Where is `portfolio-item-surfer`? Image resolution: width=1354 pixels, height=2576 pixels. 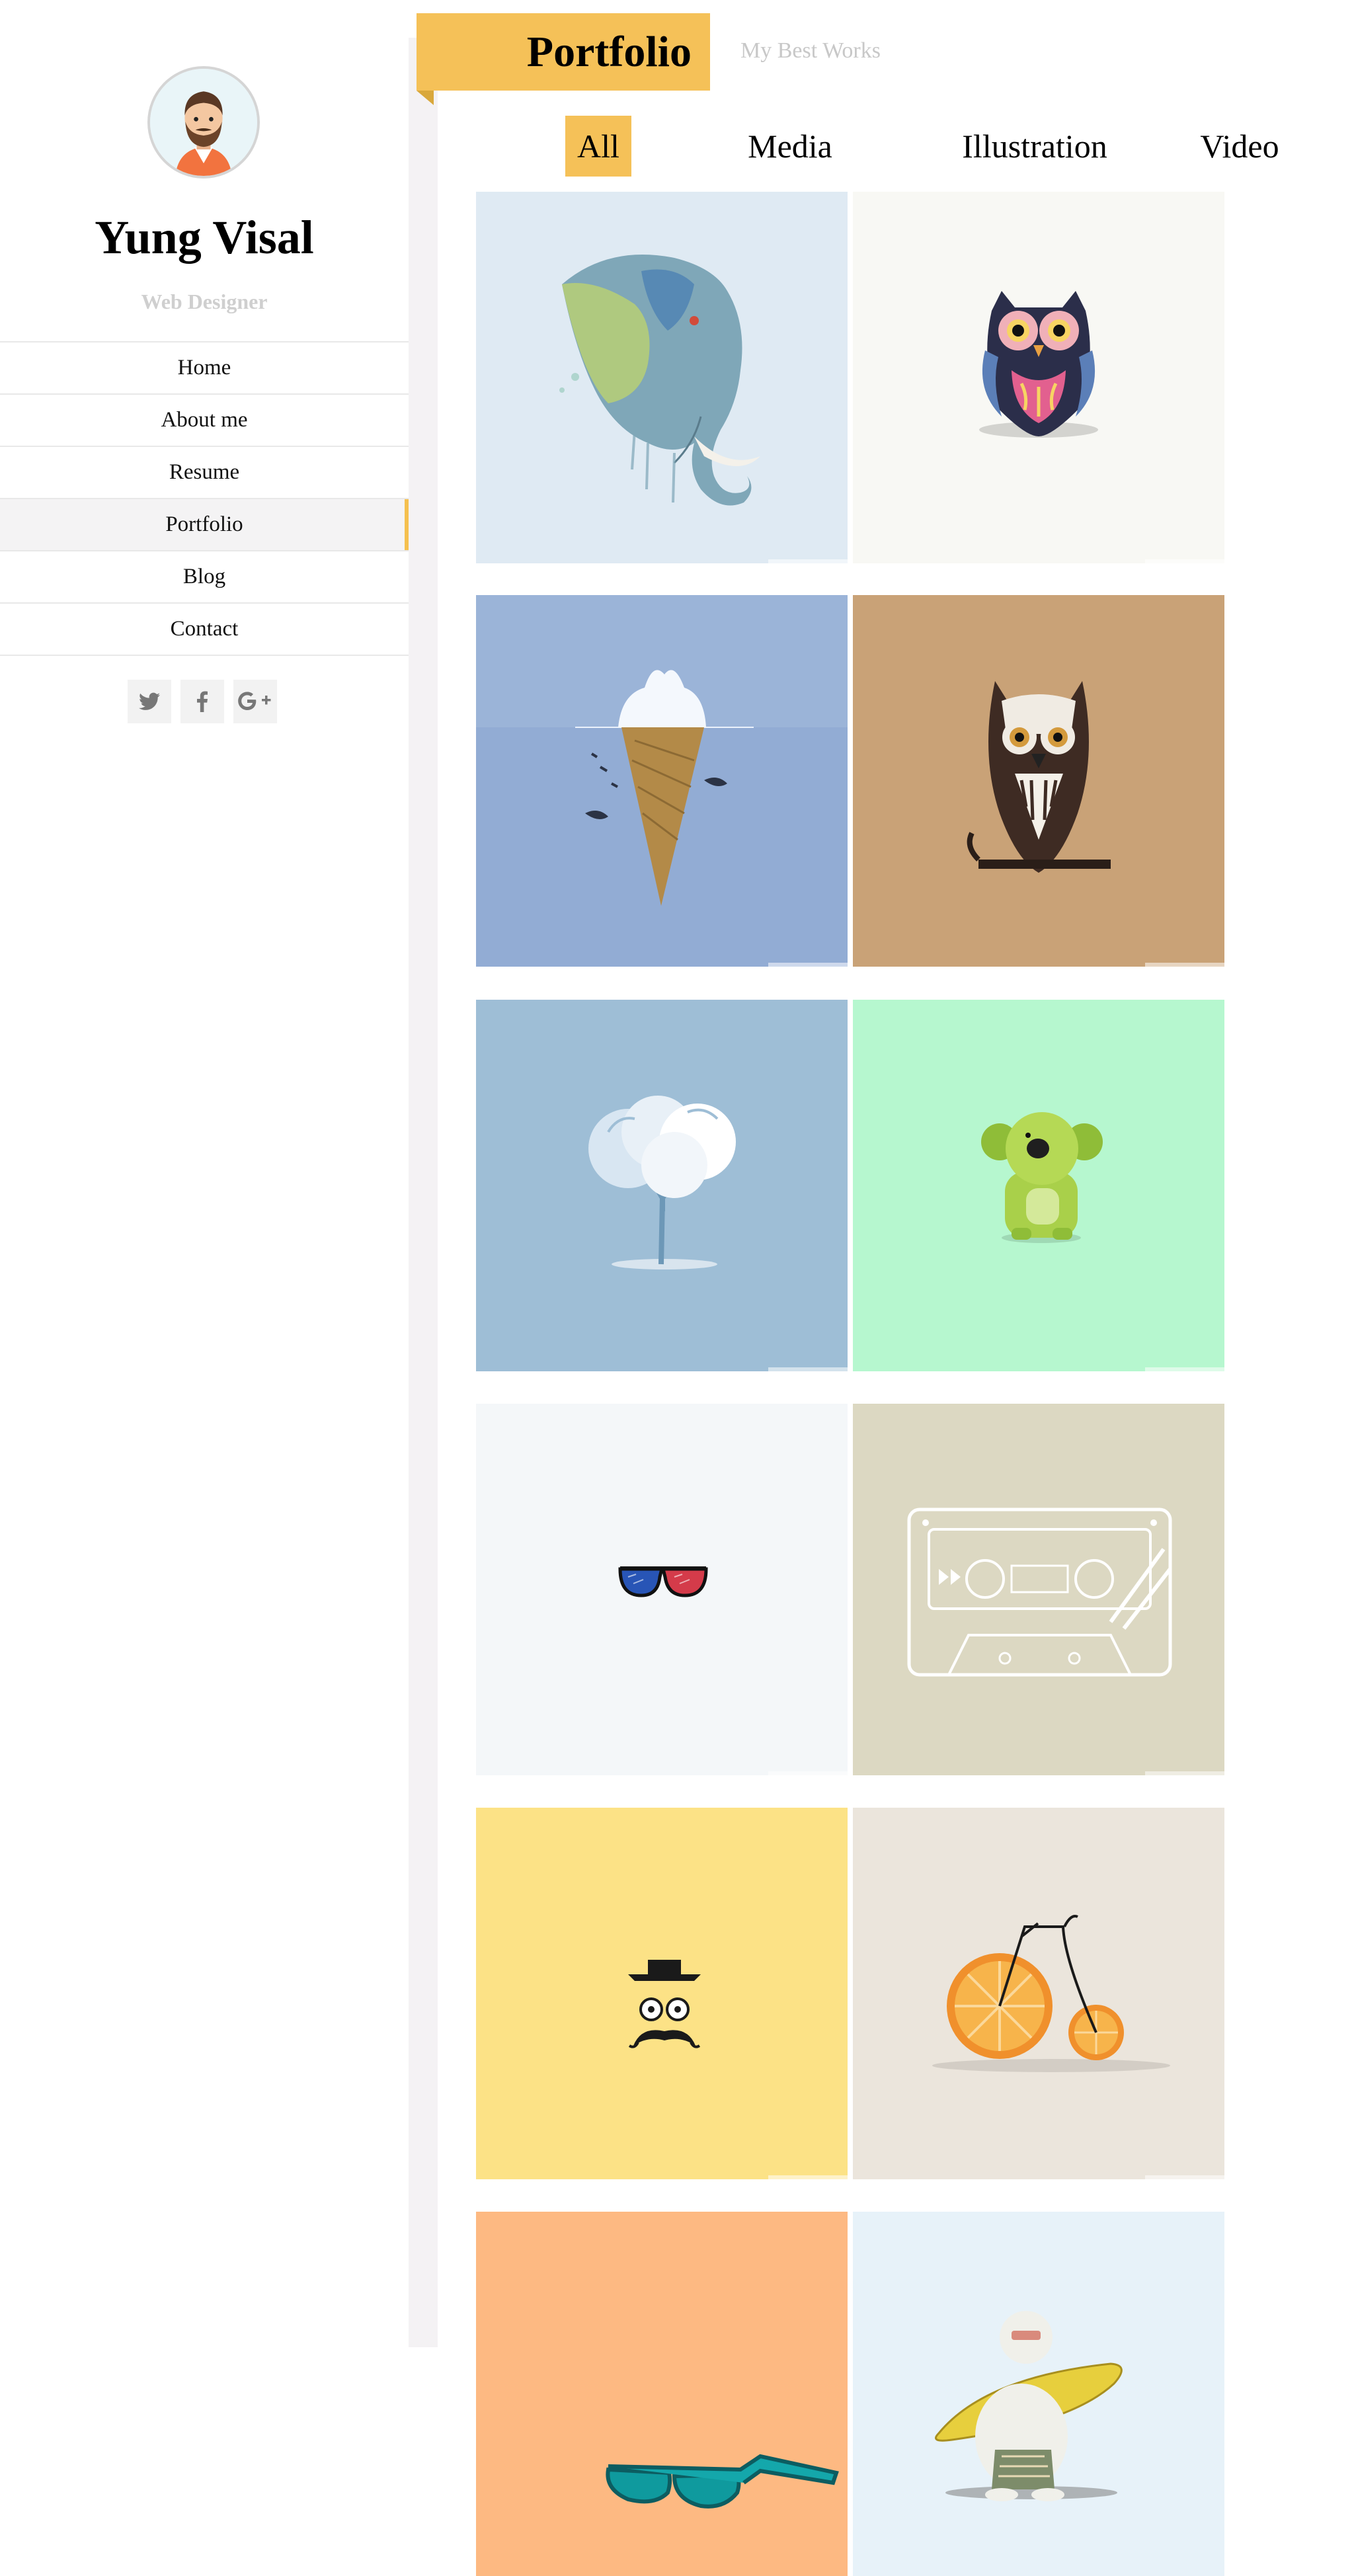
portfolio-item-surfer is located at coordinates (1038, 2394).